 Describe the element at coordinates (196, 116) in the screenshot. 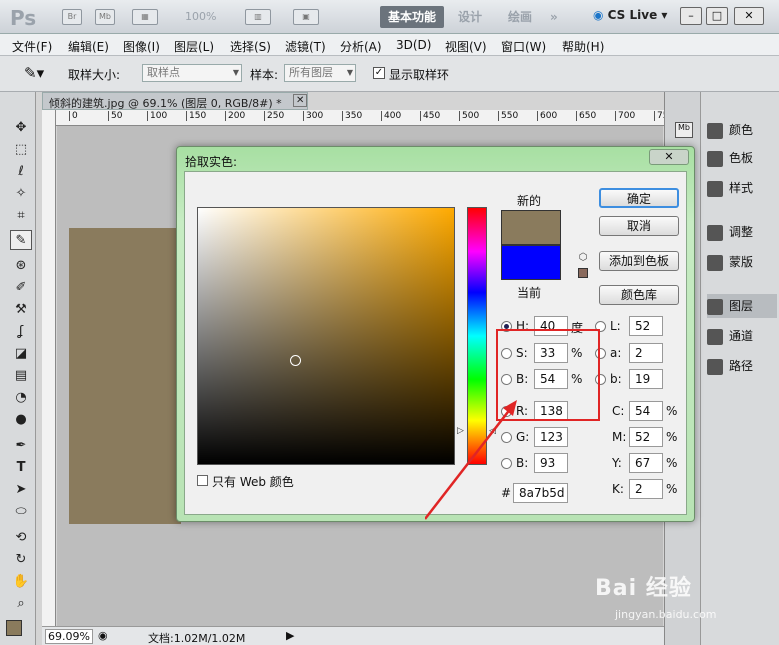

I see `ruler-tick: 150` at that location.